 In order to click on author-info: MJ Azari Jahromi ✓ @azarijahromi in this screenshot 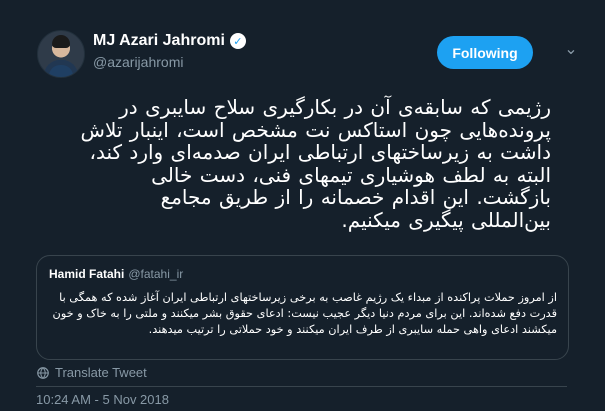, I will do `click(169, 50)`.